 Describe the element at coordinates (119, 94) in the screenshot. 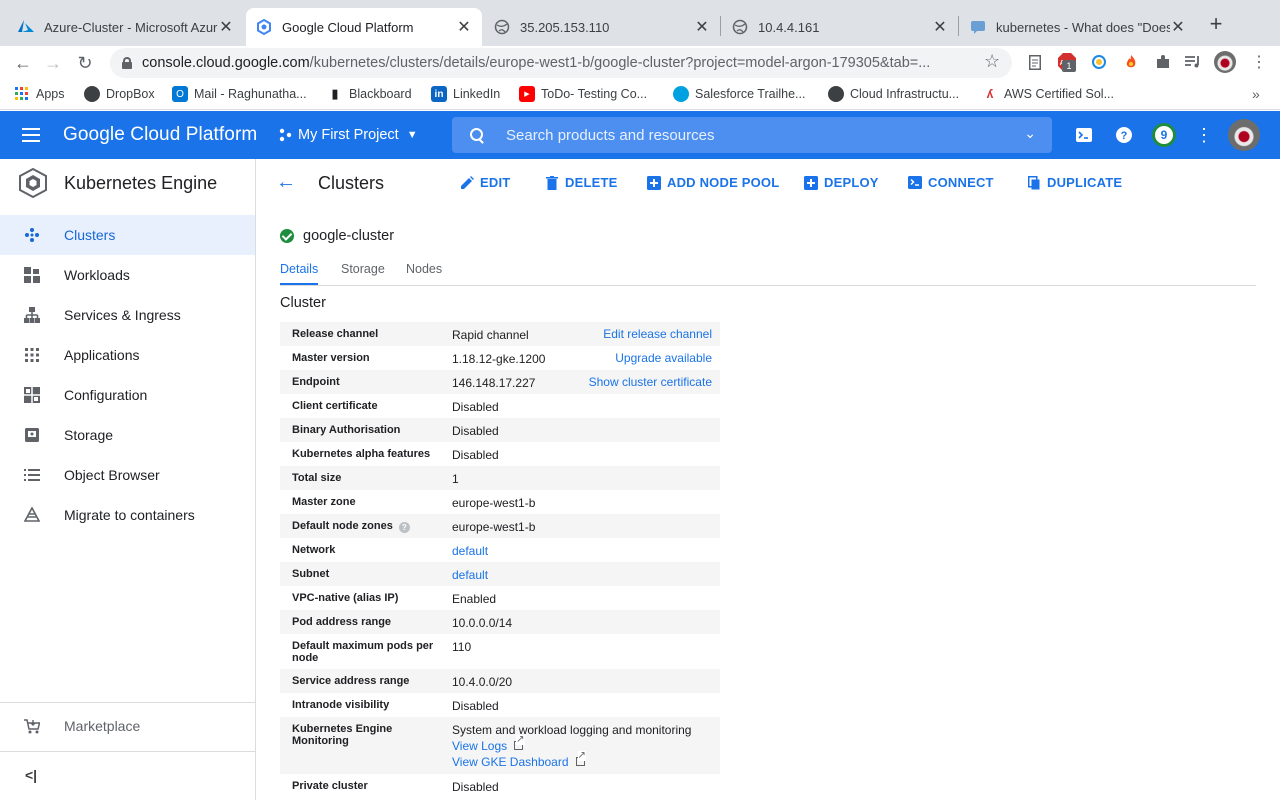

I see `bookmark-dropbox: DropBox` at that location.